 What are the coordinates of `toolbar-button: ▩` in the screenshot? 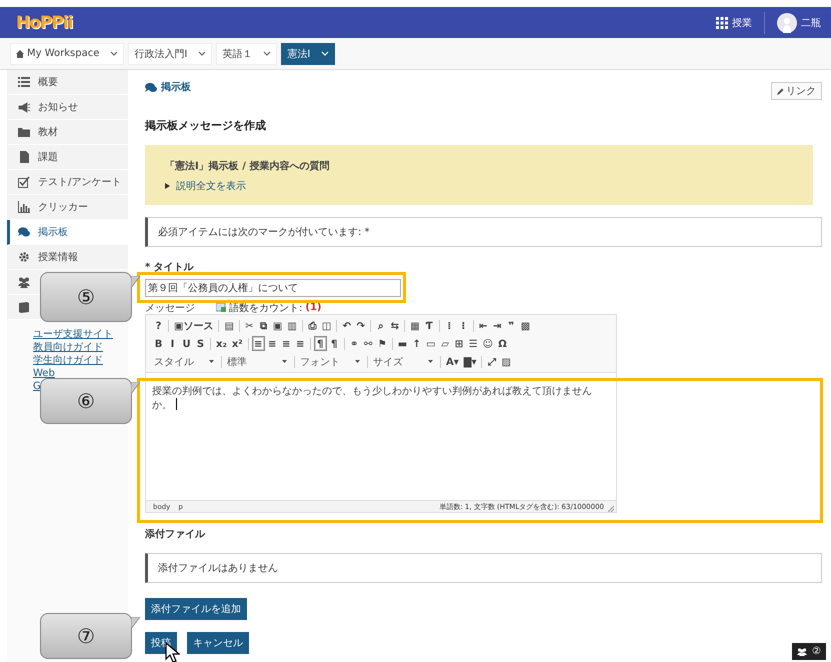 It's located at (525, 325).